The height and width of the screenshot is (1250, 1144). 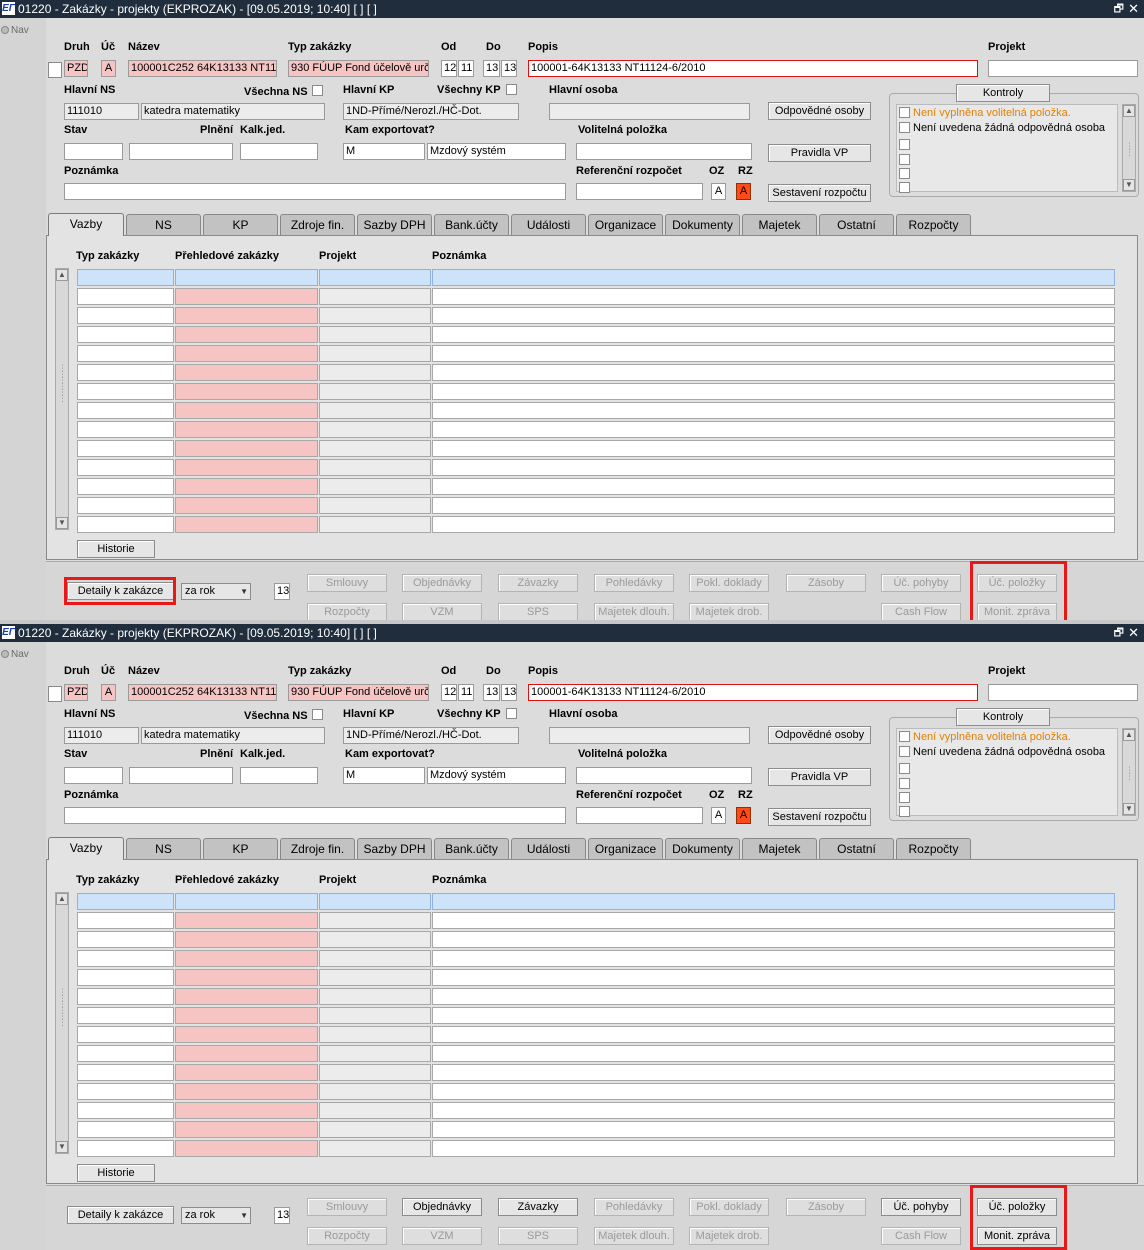 What do you see at coordinates (634, 1236) in the screenshot?
I see `majetek-dlouh-button: Majetek dlouh.` at bounding box center [634, 1236].